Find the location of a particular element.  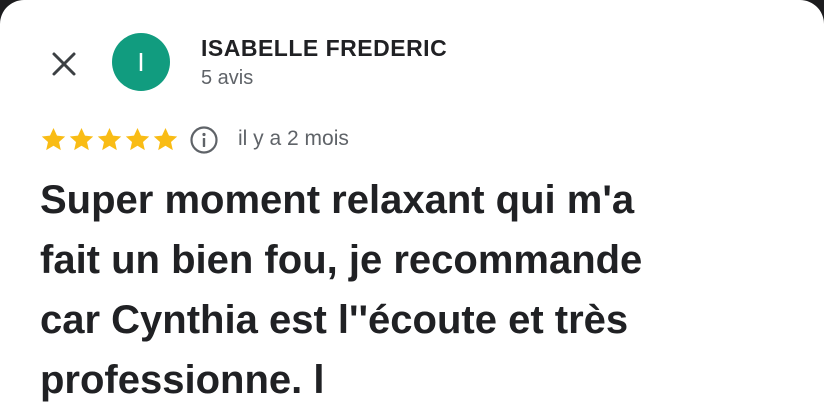

info-icon is located at coordinates (204, 140).